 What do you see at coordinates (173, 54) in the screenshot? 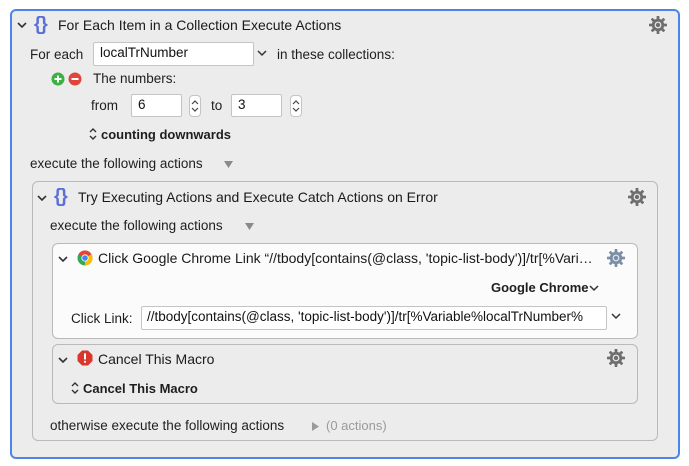
I see `variable-input: localTrNumber` at bounding box center [173, 54].